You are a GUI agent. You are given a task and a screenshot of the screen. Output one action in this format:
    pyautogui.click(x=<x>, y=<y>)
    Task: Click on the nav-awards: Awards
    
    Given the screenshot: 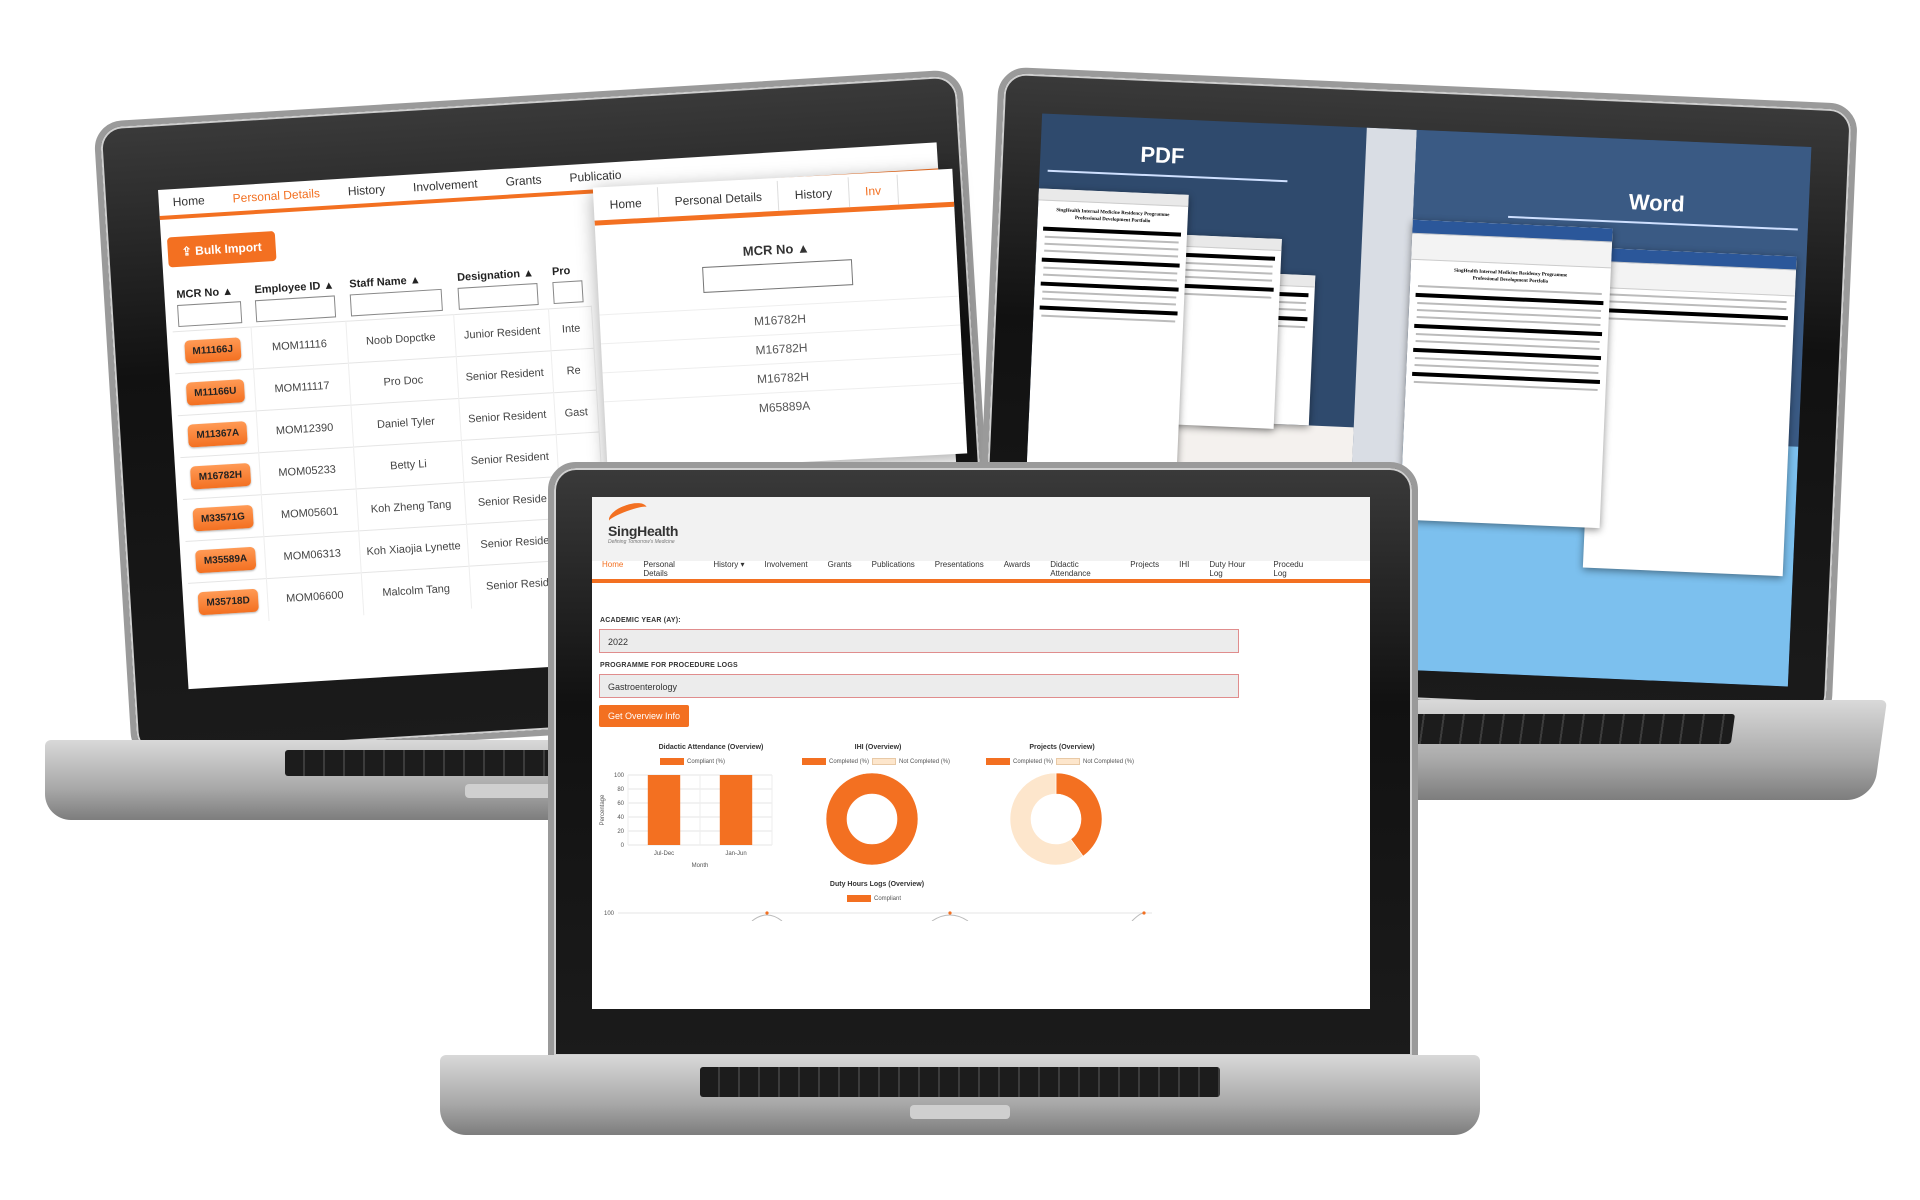 What is the action you would take?
    pyautogui.click(x=1017, y=568)
    